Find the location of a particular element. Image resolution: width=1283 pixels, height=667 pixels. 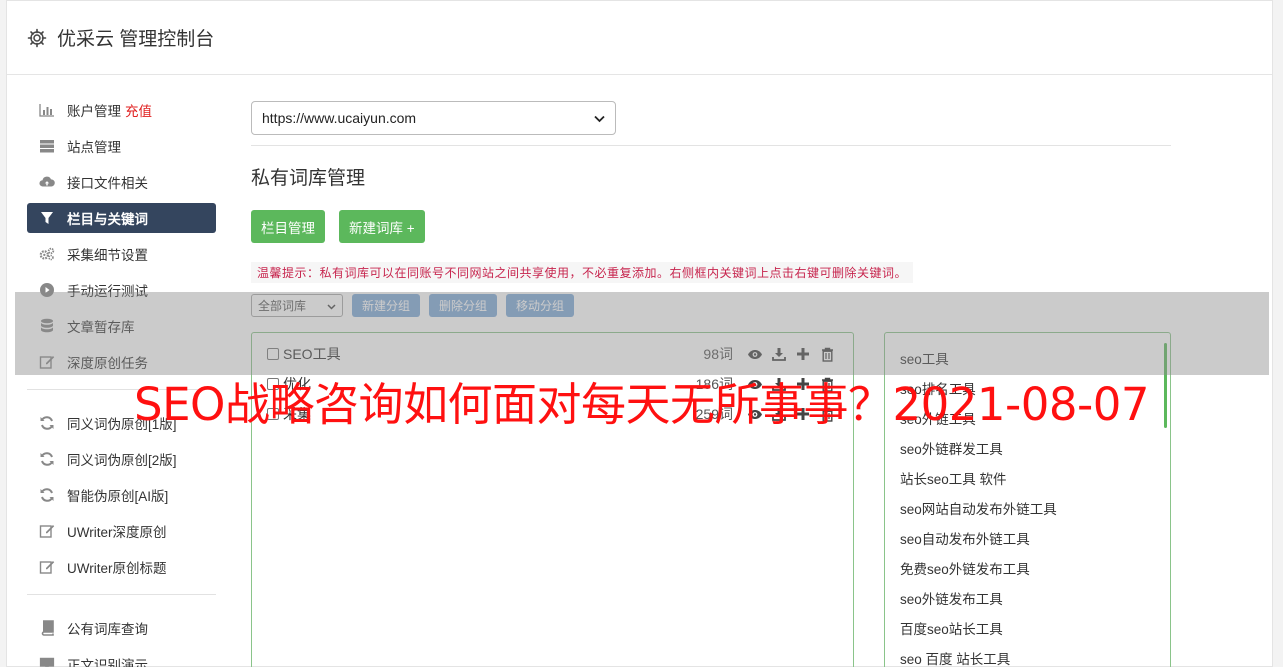

sidebar-item-synonym-v2: 同义词伪原创[2版] is located at coordinates (121, 459).